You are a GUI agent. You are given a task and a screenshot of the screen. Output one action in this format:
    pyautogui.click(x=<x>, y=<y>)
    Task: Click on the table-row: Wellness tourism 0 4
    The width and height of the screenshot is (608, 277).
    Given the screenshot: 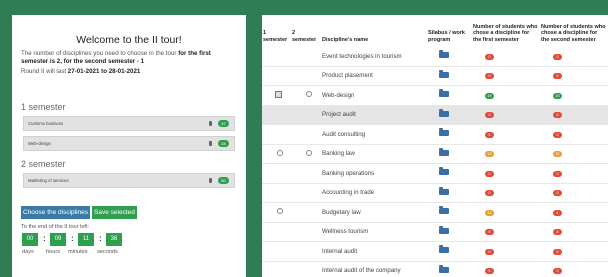 What is the action you would take?
    pyautogui.click(x=435, y=232)
    